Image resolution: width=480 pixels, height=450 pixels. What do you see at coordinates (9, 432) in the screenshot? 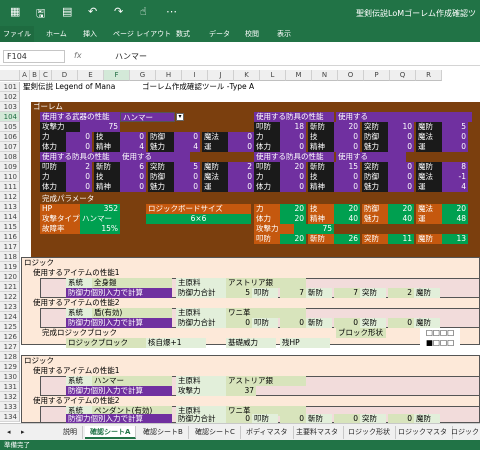
I see `scroll-left-icon: ◂` at bounding box center [9, 432].